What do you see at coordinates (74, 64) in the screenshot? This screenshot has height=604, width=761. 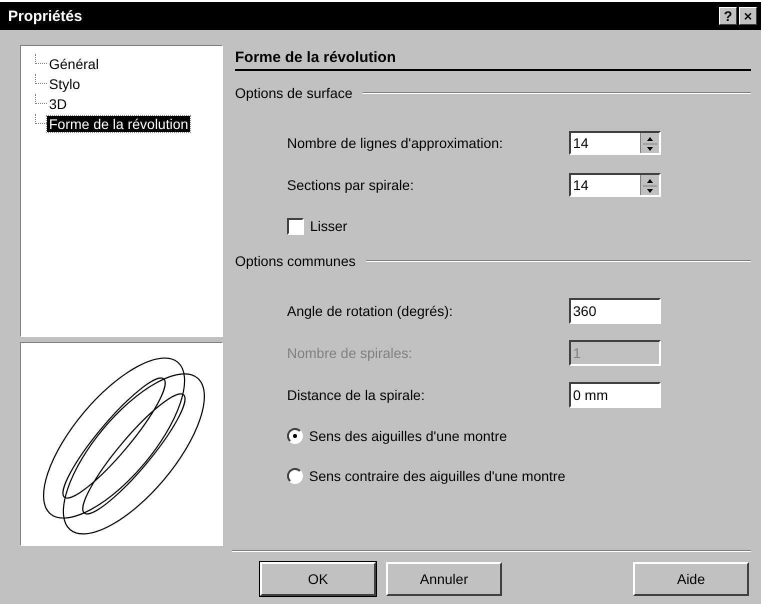 I see `tree-item: Général` at bounding box center [74, 64].